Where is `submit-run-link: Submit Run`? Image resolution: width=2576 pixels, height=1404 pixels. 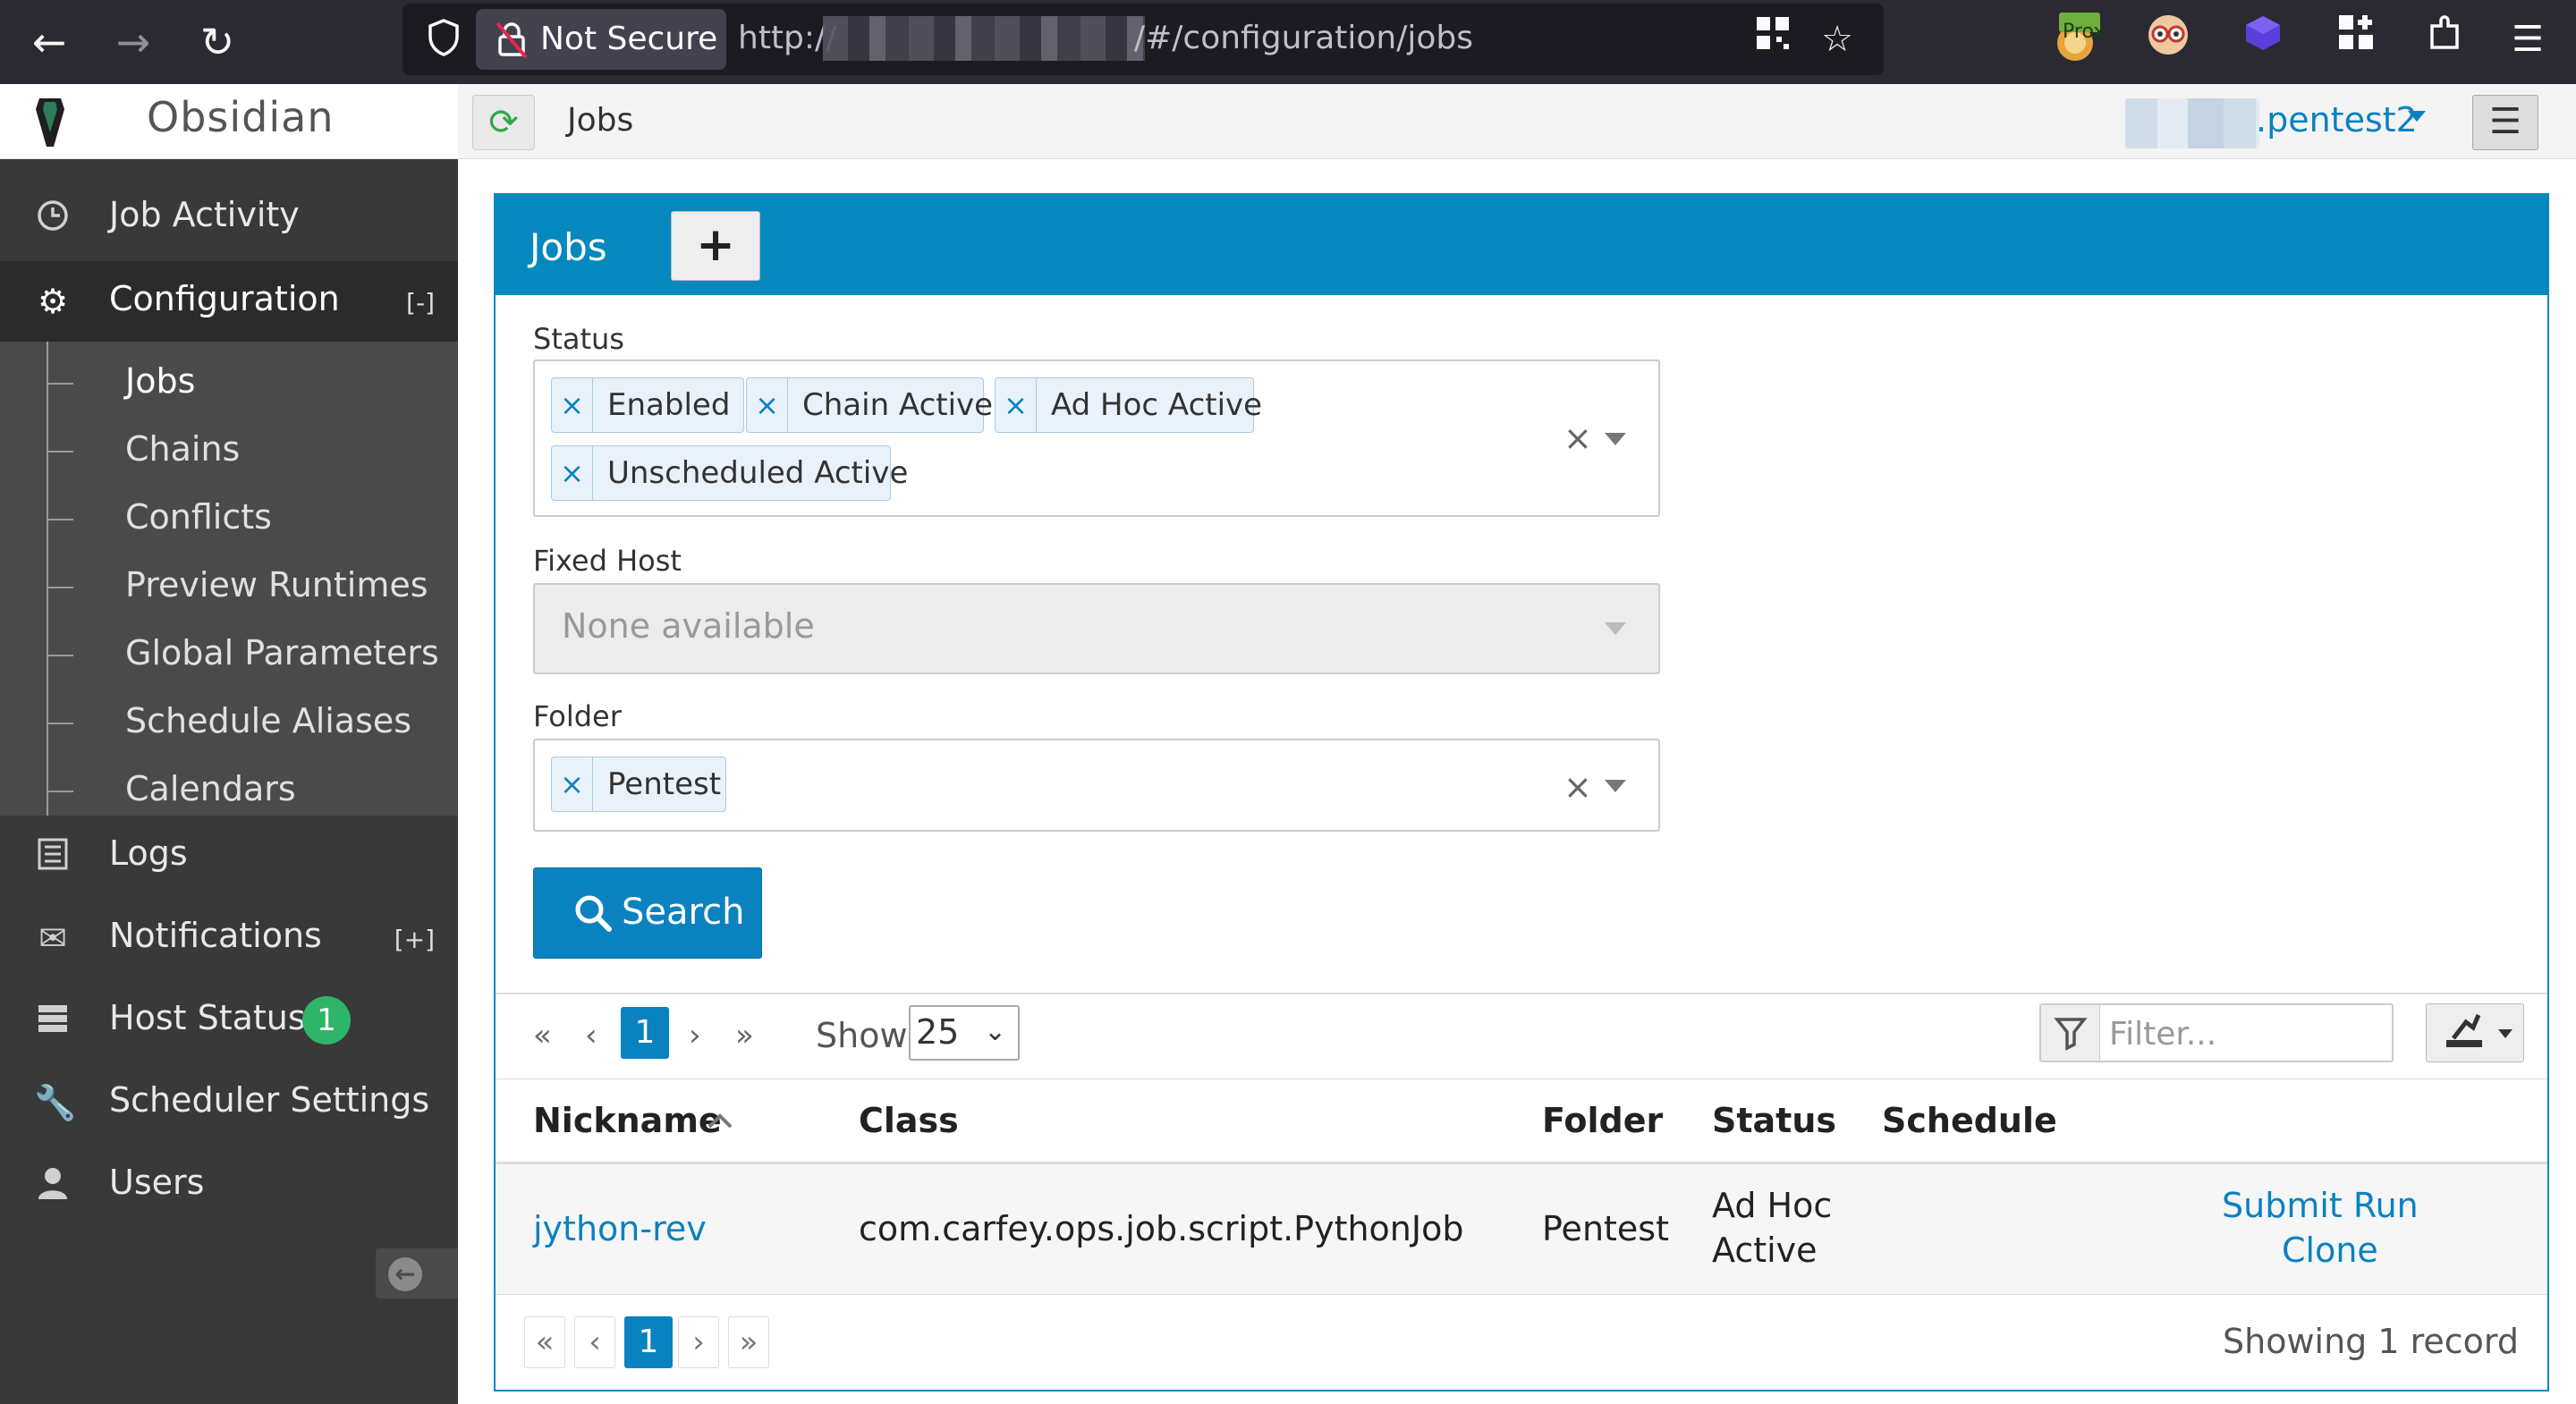 submit-run-link: Submit Run is located at coordinates (2320, 1205).